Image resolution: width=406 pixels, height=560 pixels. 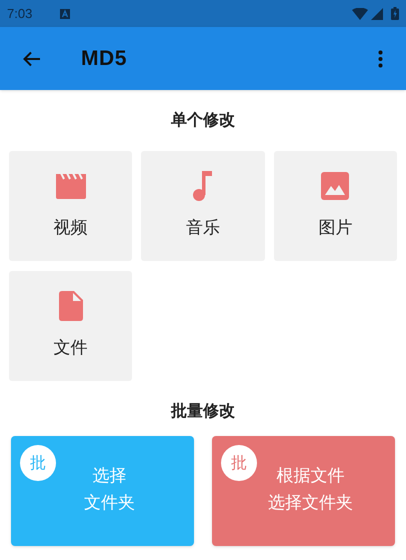 I want to click on video-clapper-icon, so click(x=71, y=186).